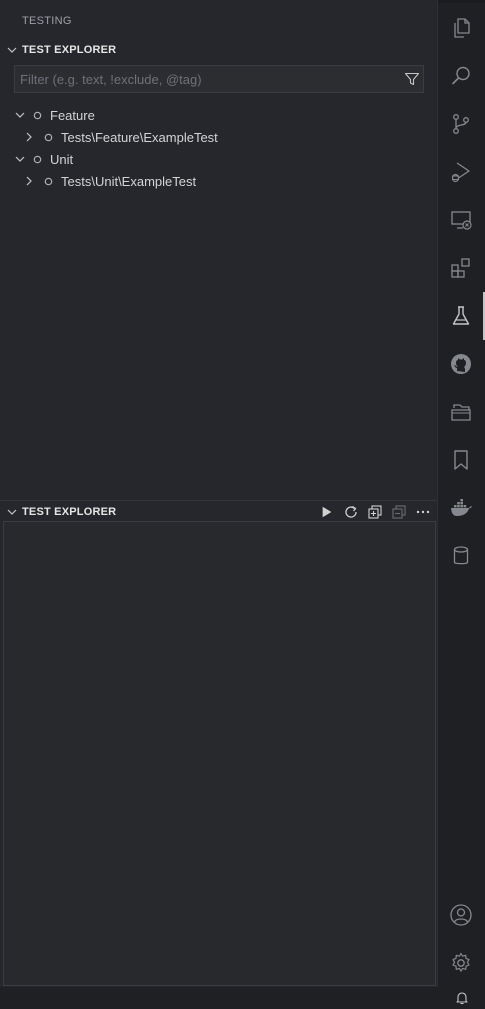  I want to click on docker-icon, so click(461, 508).